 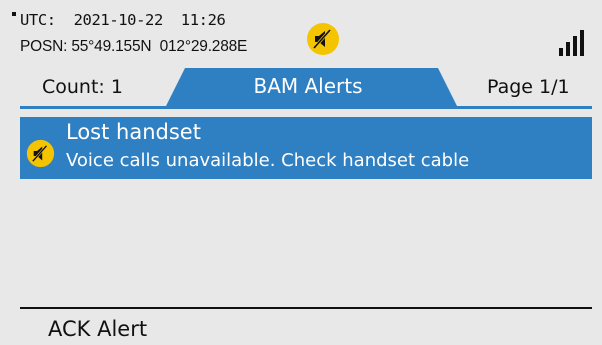 I want to click on utc-time: UTC: 2021-10-22 11:26, so click(x=123, y=20).